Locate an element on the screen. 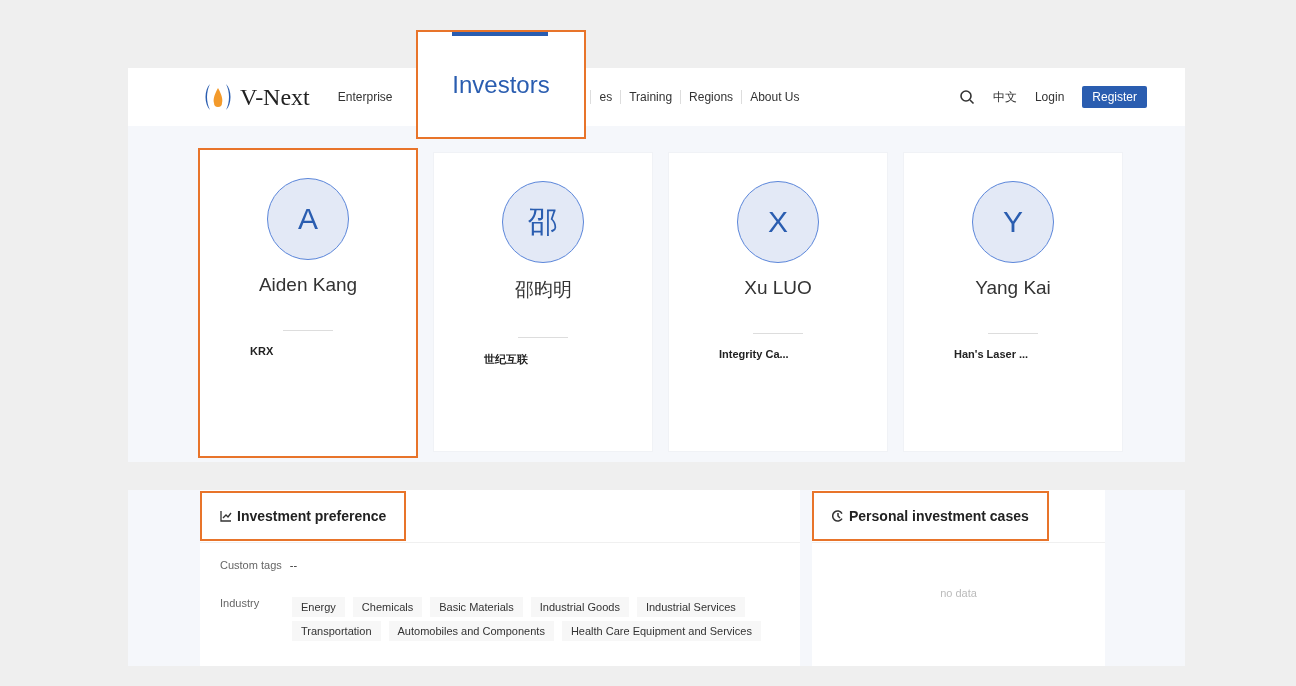 This screenshot has width=1296, height=686. empty-message: no data is located at coordinates (958, 593).